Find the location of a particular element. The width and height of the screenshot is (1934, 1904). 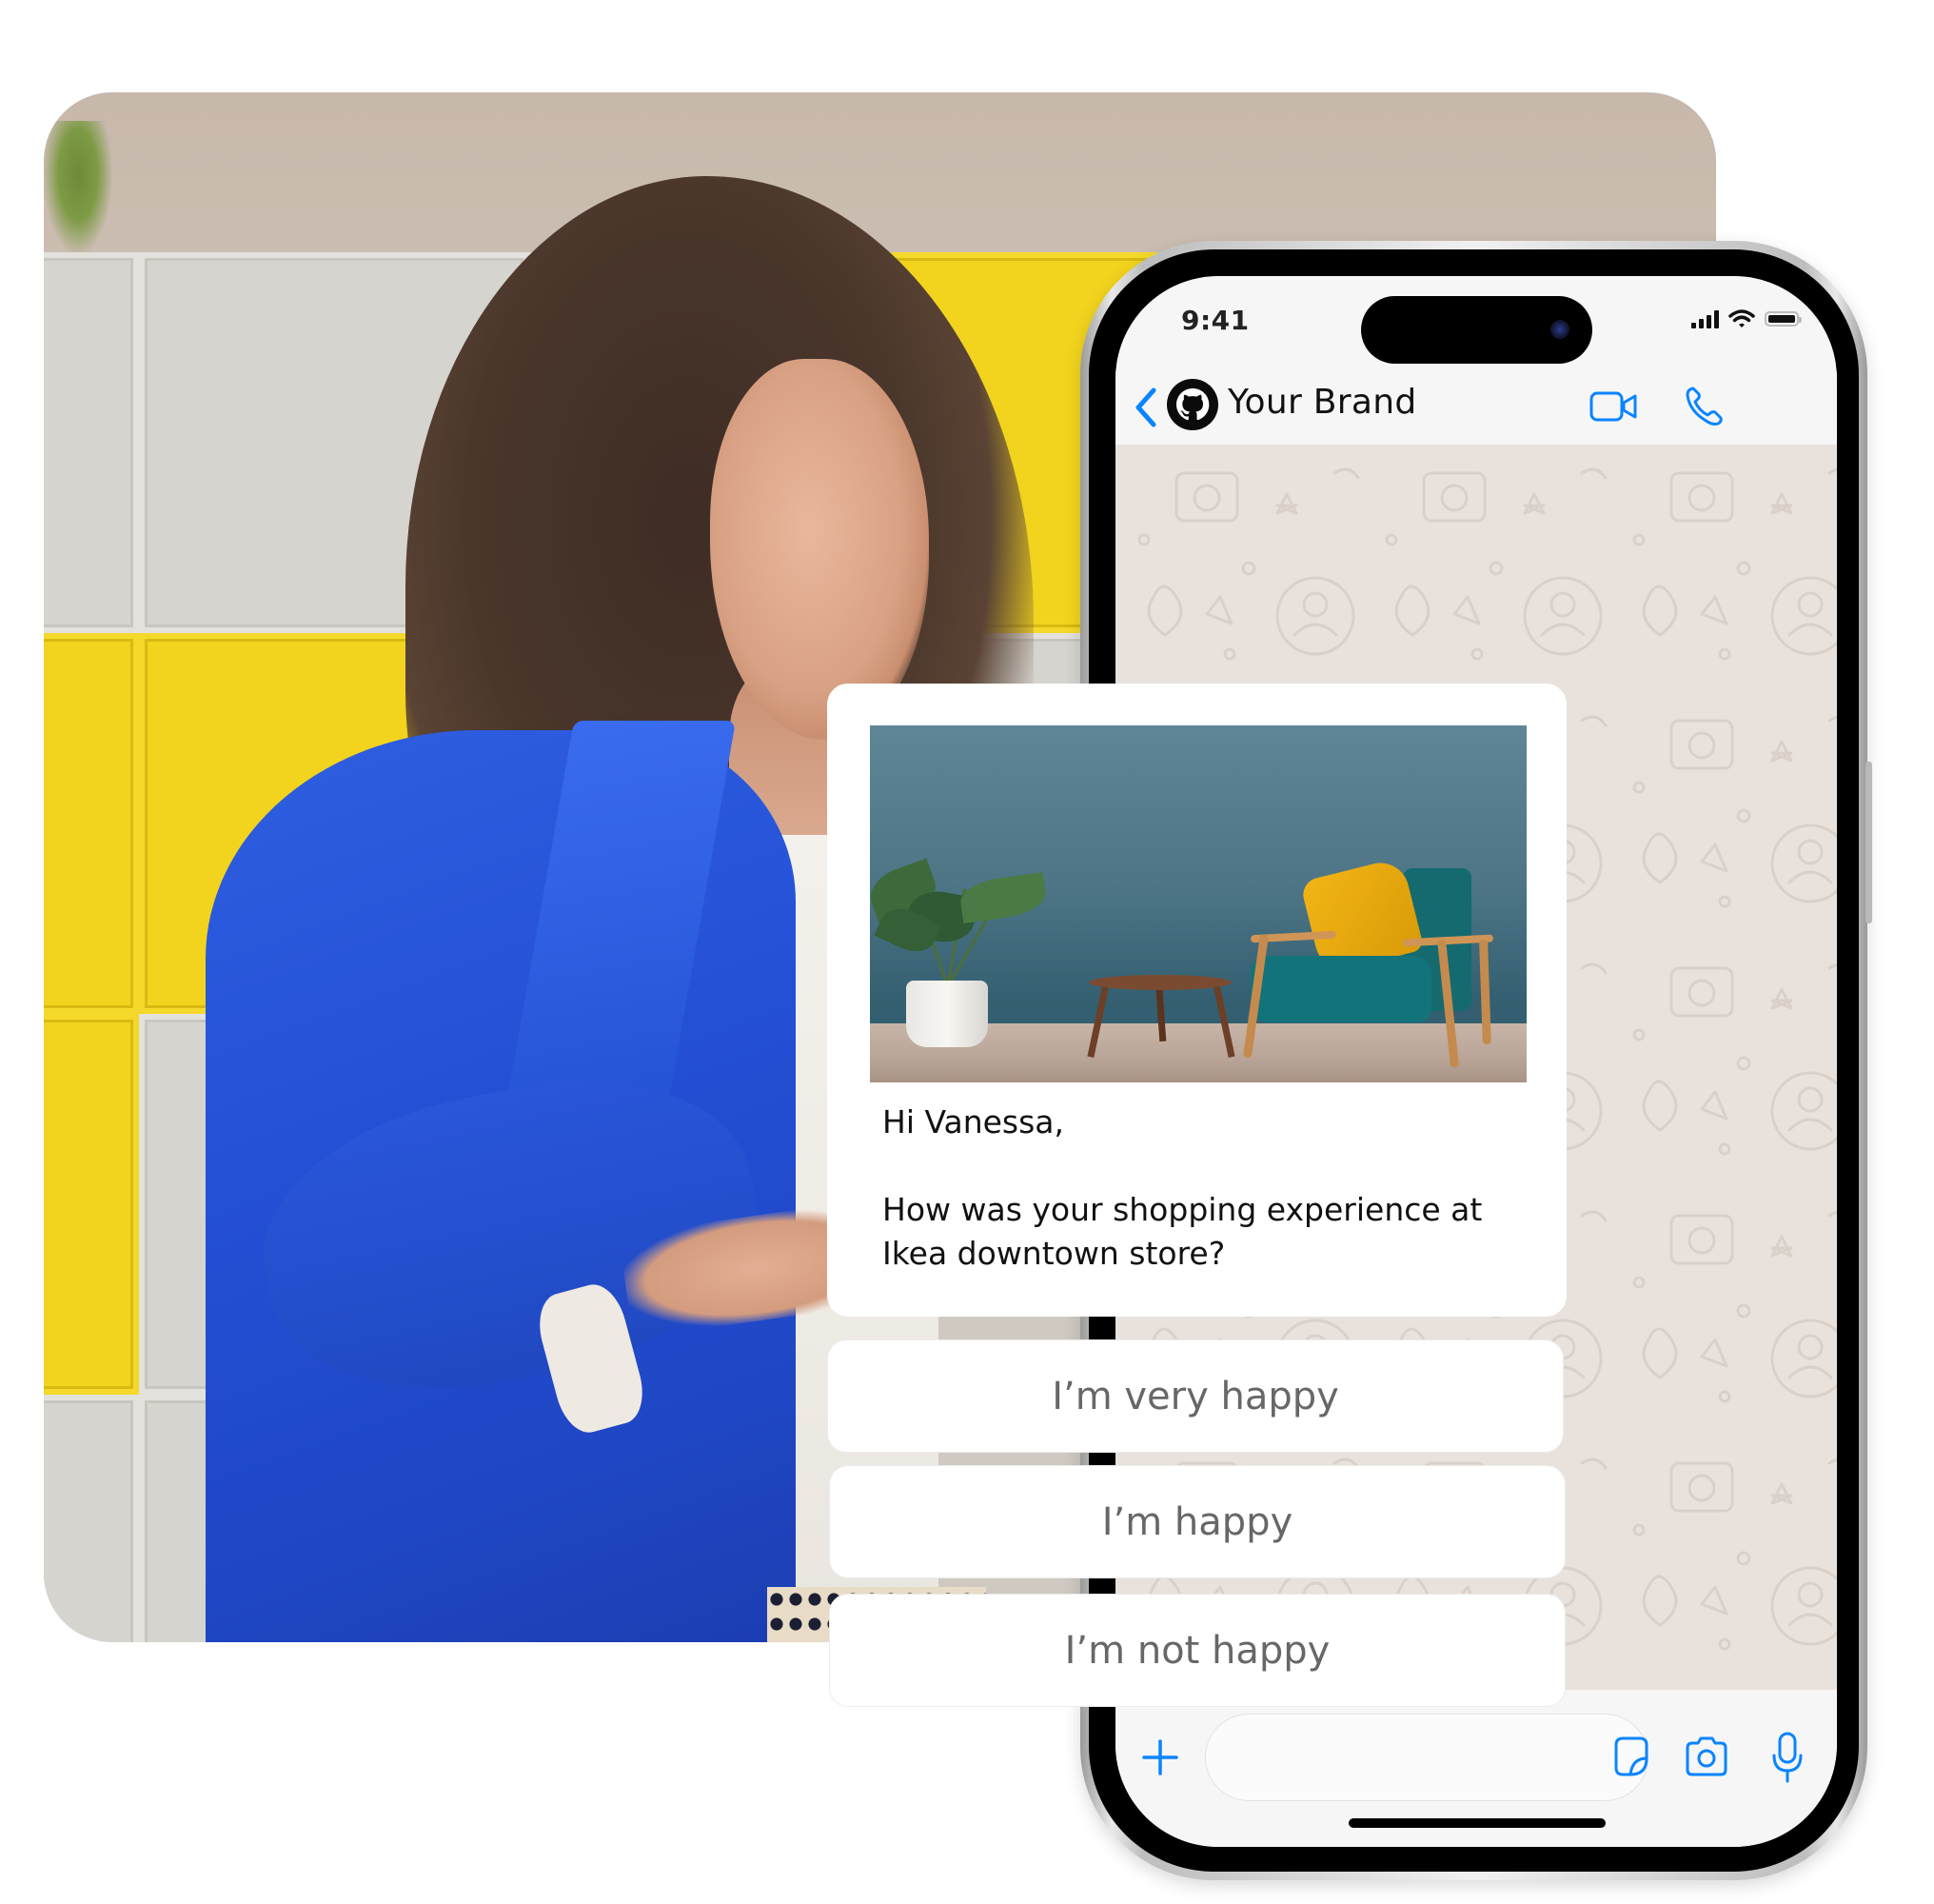

voice-call-button is located at coordinates (1704, 406).